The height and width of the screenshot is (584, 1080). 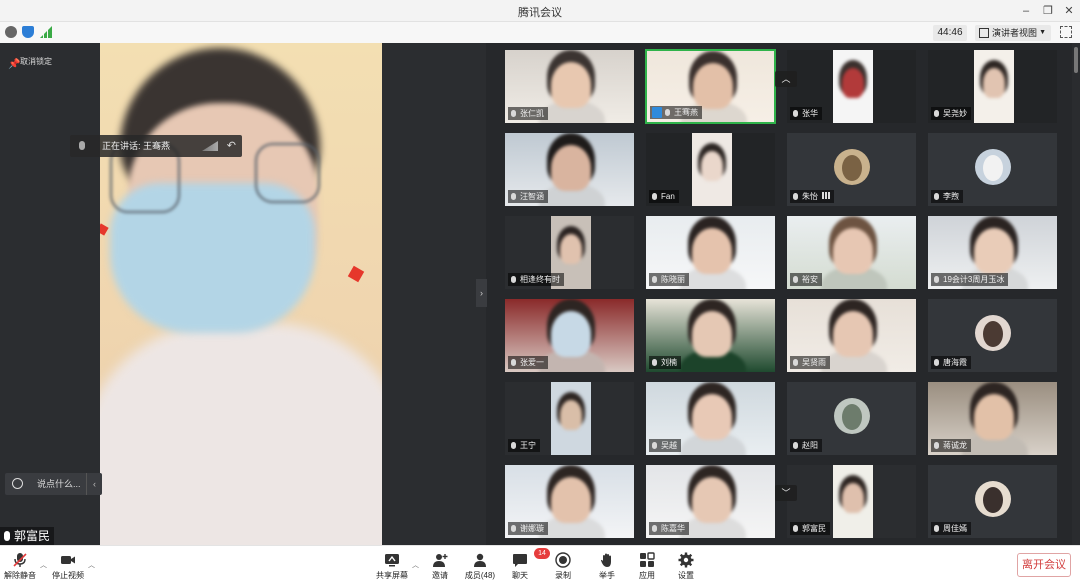 What do you see at coordinates (710, 418) in the screenshot?
I see `participant-tile: 吴越` at bounding box center [710, 418].